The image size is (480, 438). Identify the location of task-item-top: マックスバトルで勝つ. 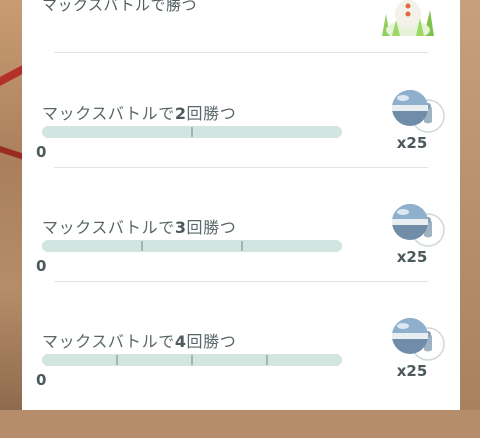
(241, 26).